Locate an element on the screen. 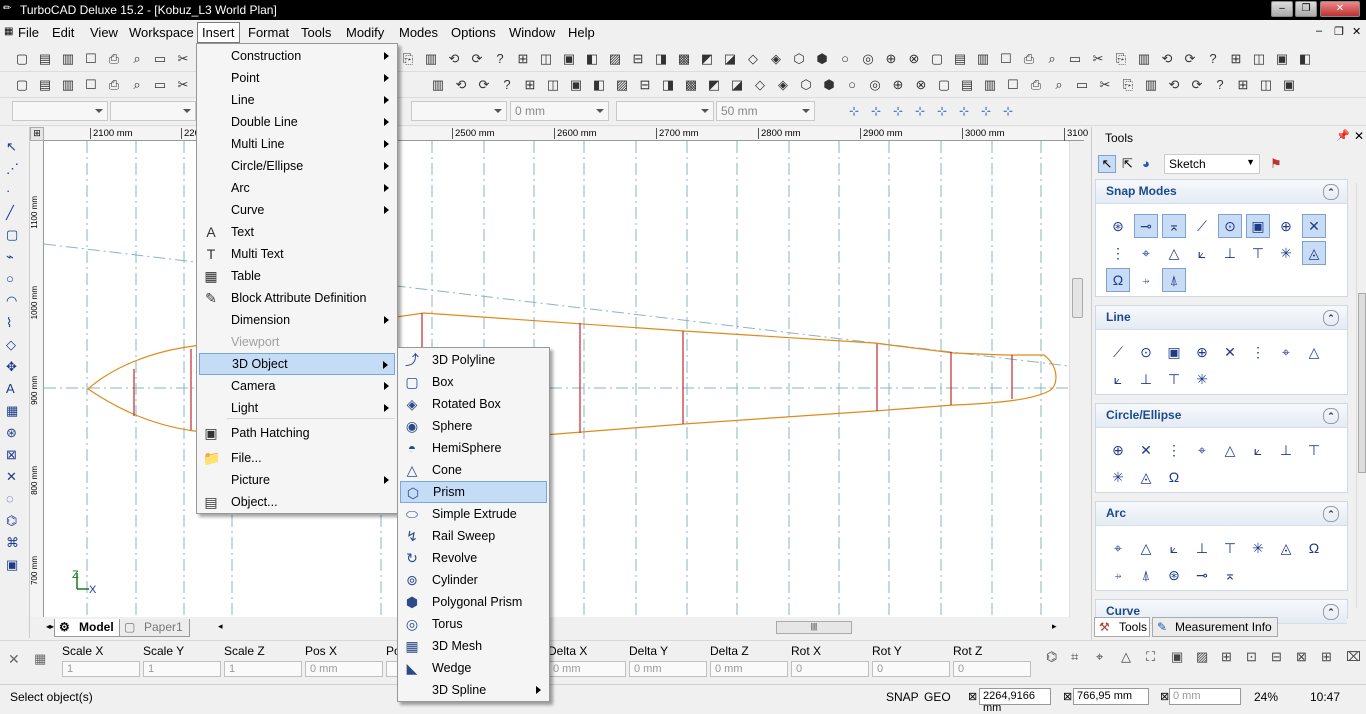 This screenshot has width=1366, height=714. tb1-icon-16: ◧ is located at coordinates (592, 59).